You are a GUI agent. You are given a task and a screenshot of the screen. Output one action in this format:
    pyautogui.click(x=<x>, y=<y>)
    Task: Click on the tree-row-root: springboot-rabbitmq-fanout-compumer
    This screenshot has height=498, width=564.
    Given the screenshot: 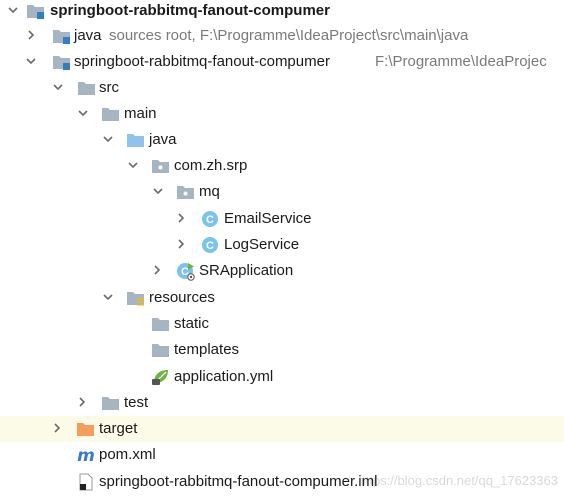 What is the action you would take?
    pyautogui.click(x=282, y=12)
    